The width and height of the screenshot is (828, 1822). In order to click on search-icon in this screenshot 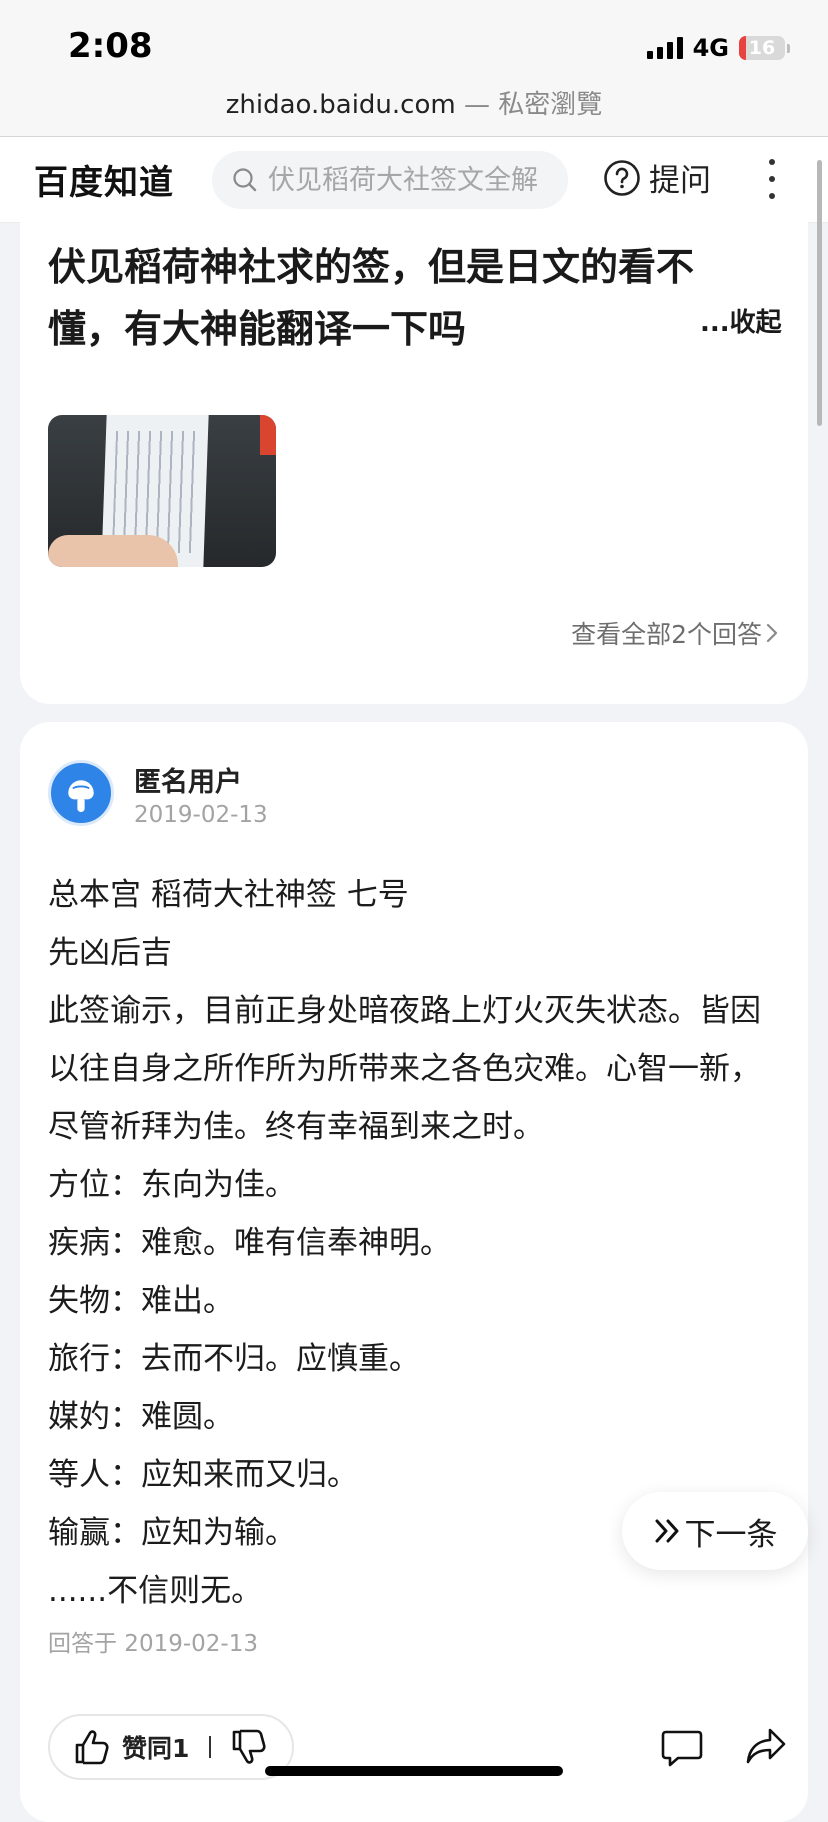, I will do `click(245, 180)`.